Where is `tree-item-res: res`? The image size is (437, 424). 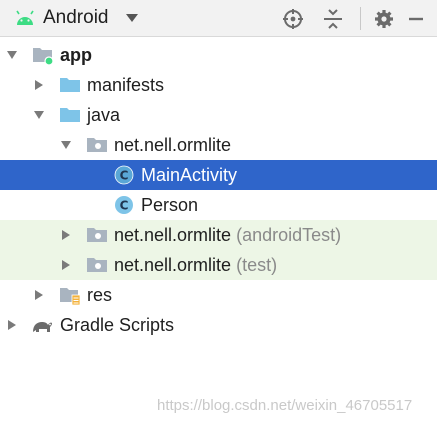
tree-item-res: res is located at coordinates (218, 295).